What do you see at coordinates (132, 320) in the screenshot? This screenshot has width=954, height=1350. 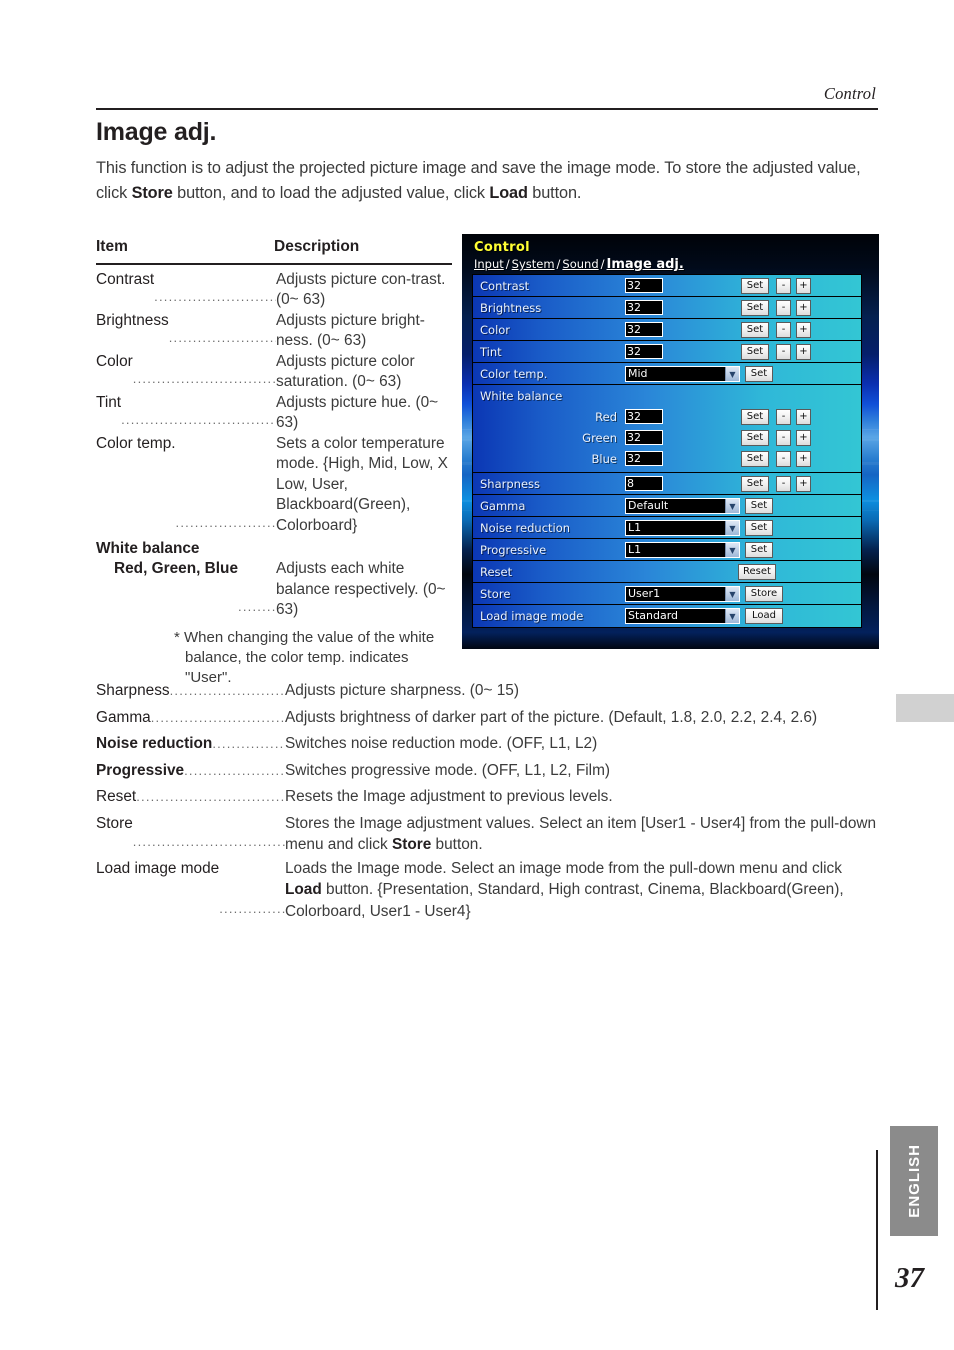 I see `definition-term: Brightness` at bounding box center [132, 320].